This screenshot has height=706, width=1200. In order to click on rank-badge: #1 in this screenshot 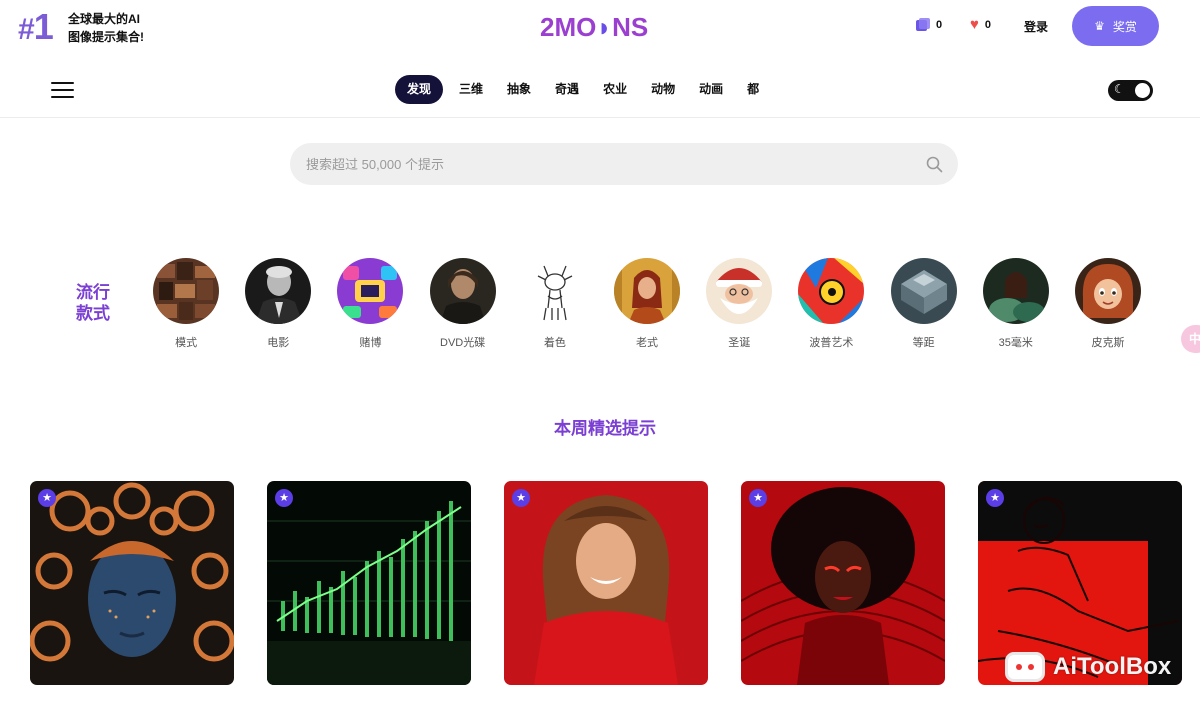, I will do `click(36, 27)`.